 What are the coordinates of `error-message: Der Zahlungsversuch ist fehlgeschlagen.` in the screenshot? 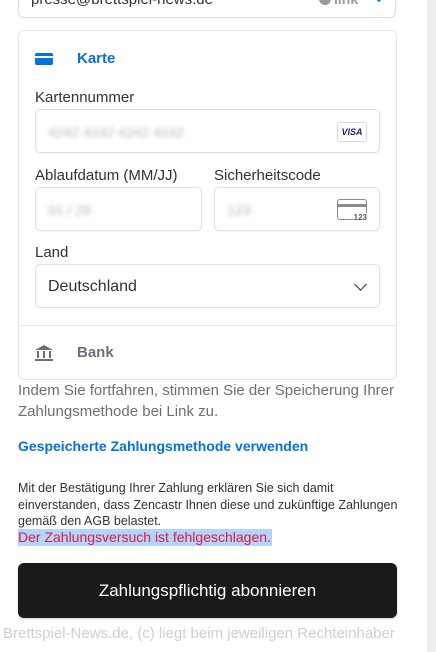 It's located at (145, 537).